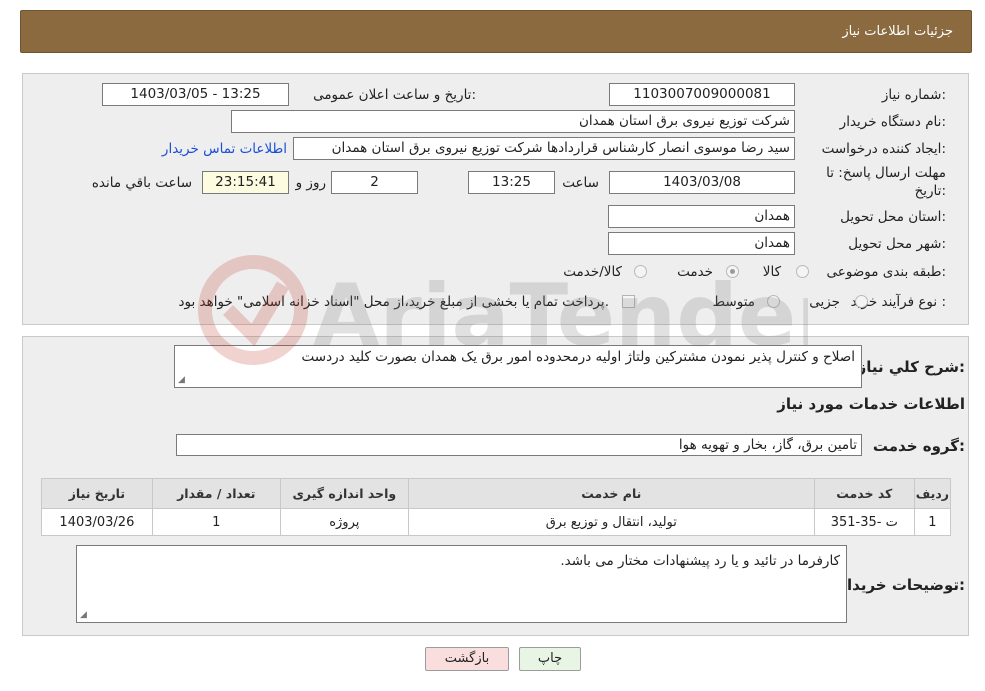 The width and height of the screenshot is (985, 691). What do you see at coordinates (310, 183) in the screenshot?
I see `day-and-label: روز و` at bounding box center [310, 183].